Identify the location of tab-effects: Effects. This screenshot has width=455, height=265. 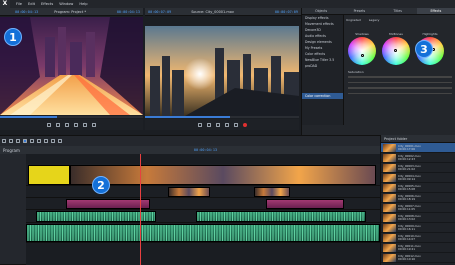
(435, 11).